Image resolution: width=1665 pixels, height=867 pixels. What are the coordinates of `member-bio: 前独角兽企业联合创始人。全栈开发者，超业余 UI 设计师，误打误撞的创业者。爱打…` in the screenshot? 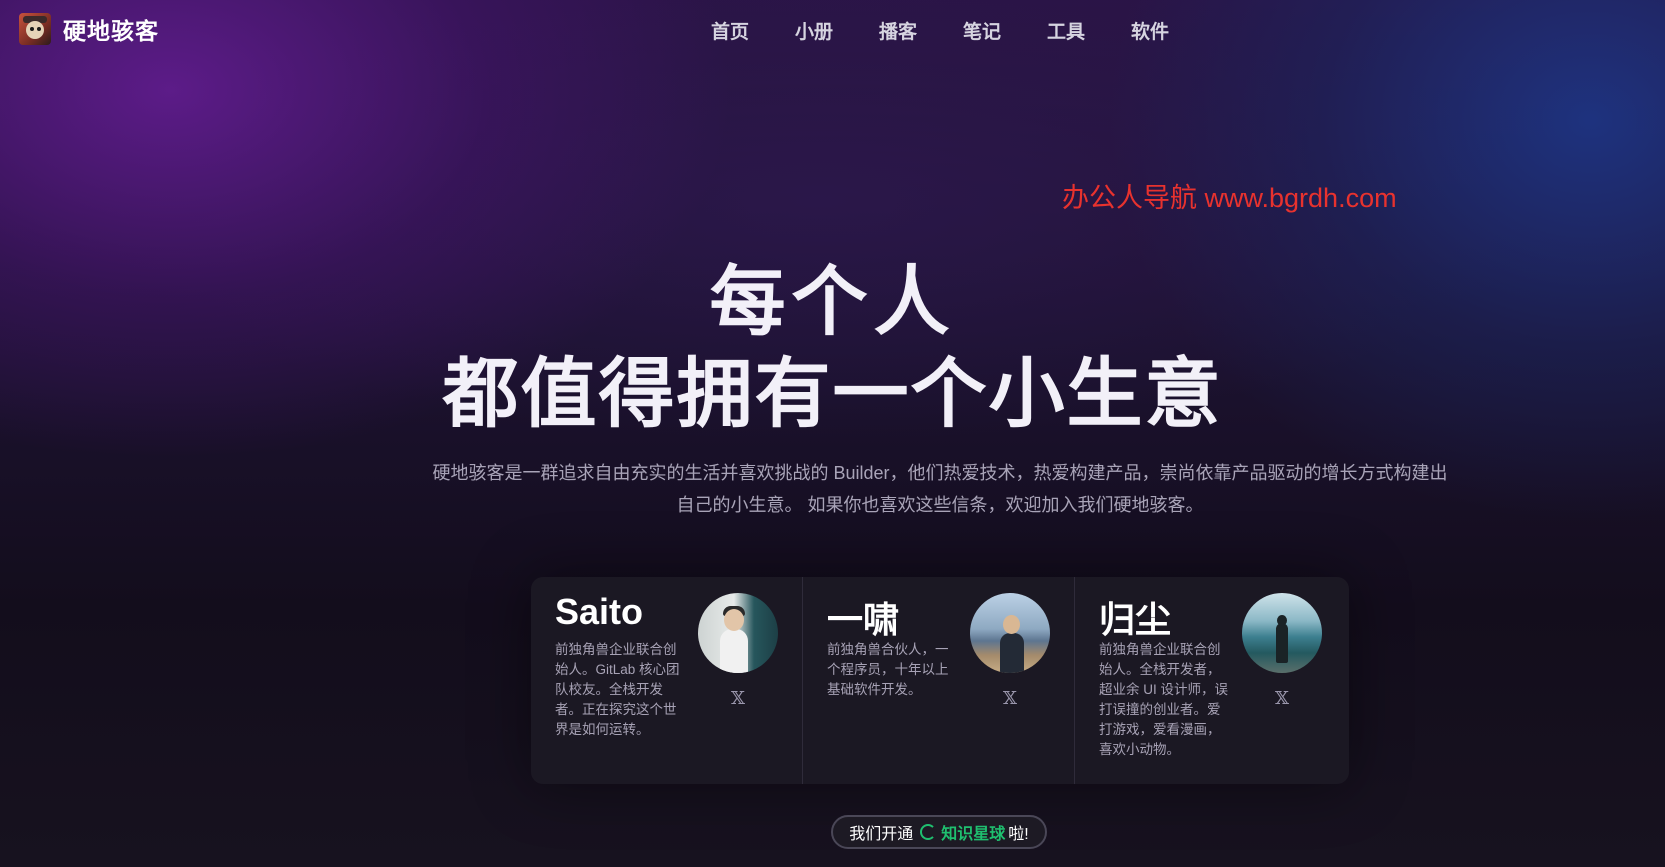 It's located at (1164, 699).